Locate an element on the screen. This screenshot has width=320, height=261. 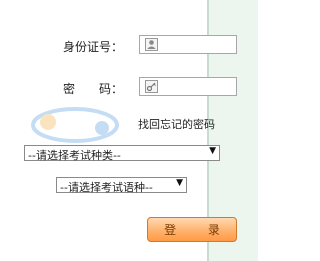
login-button: 登 录 is located at coordinates (192, 229).